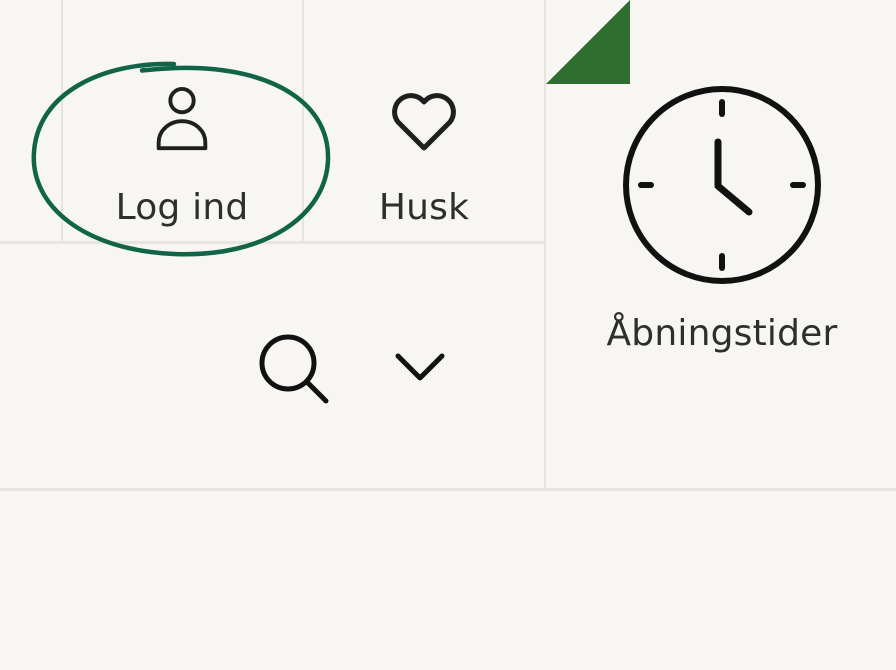 This screenshot has height=670, width=896. Describe the element at coordinates (588, 42) in the screenshot. I see `corner-flag` at that location.